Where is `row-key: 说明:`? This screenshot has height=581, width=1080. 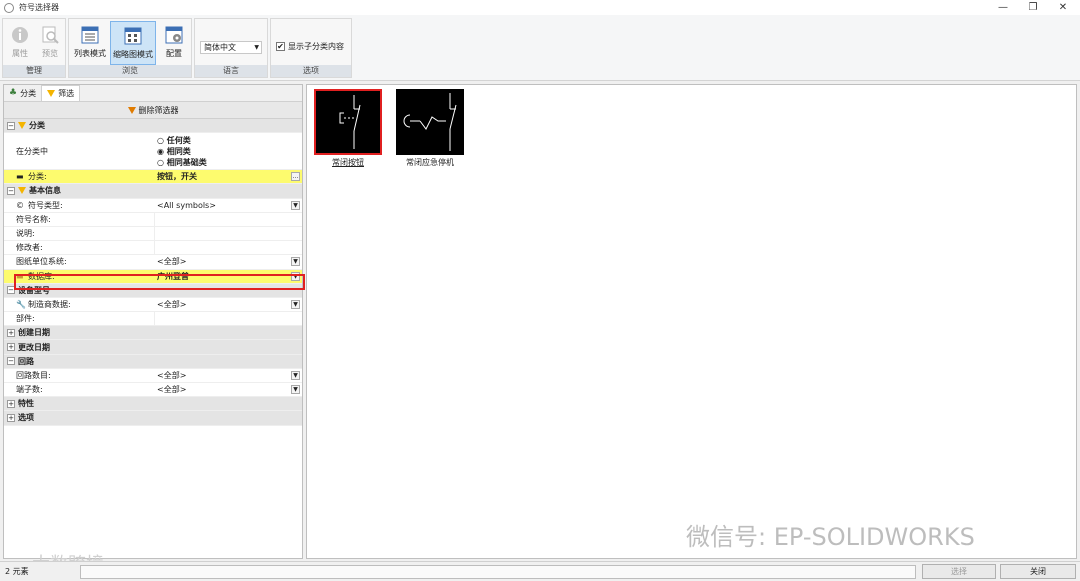 row-key: 说明: is located at coordinates (25, 234).